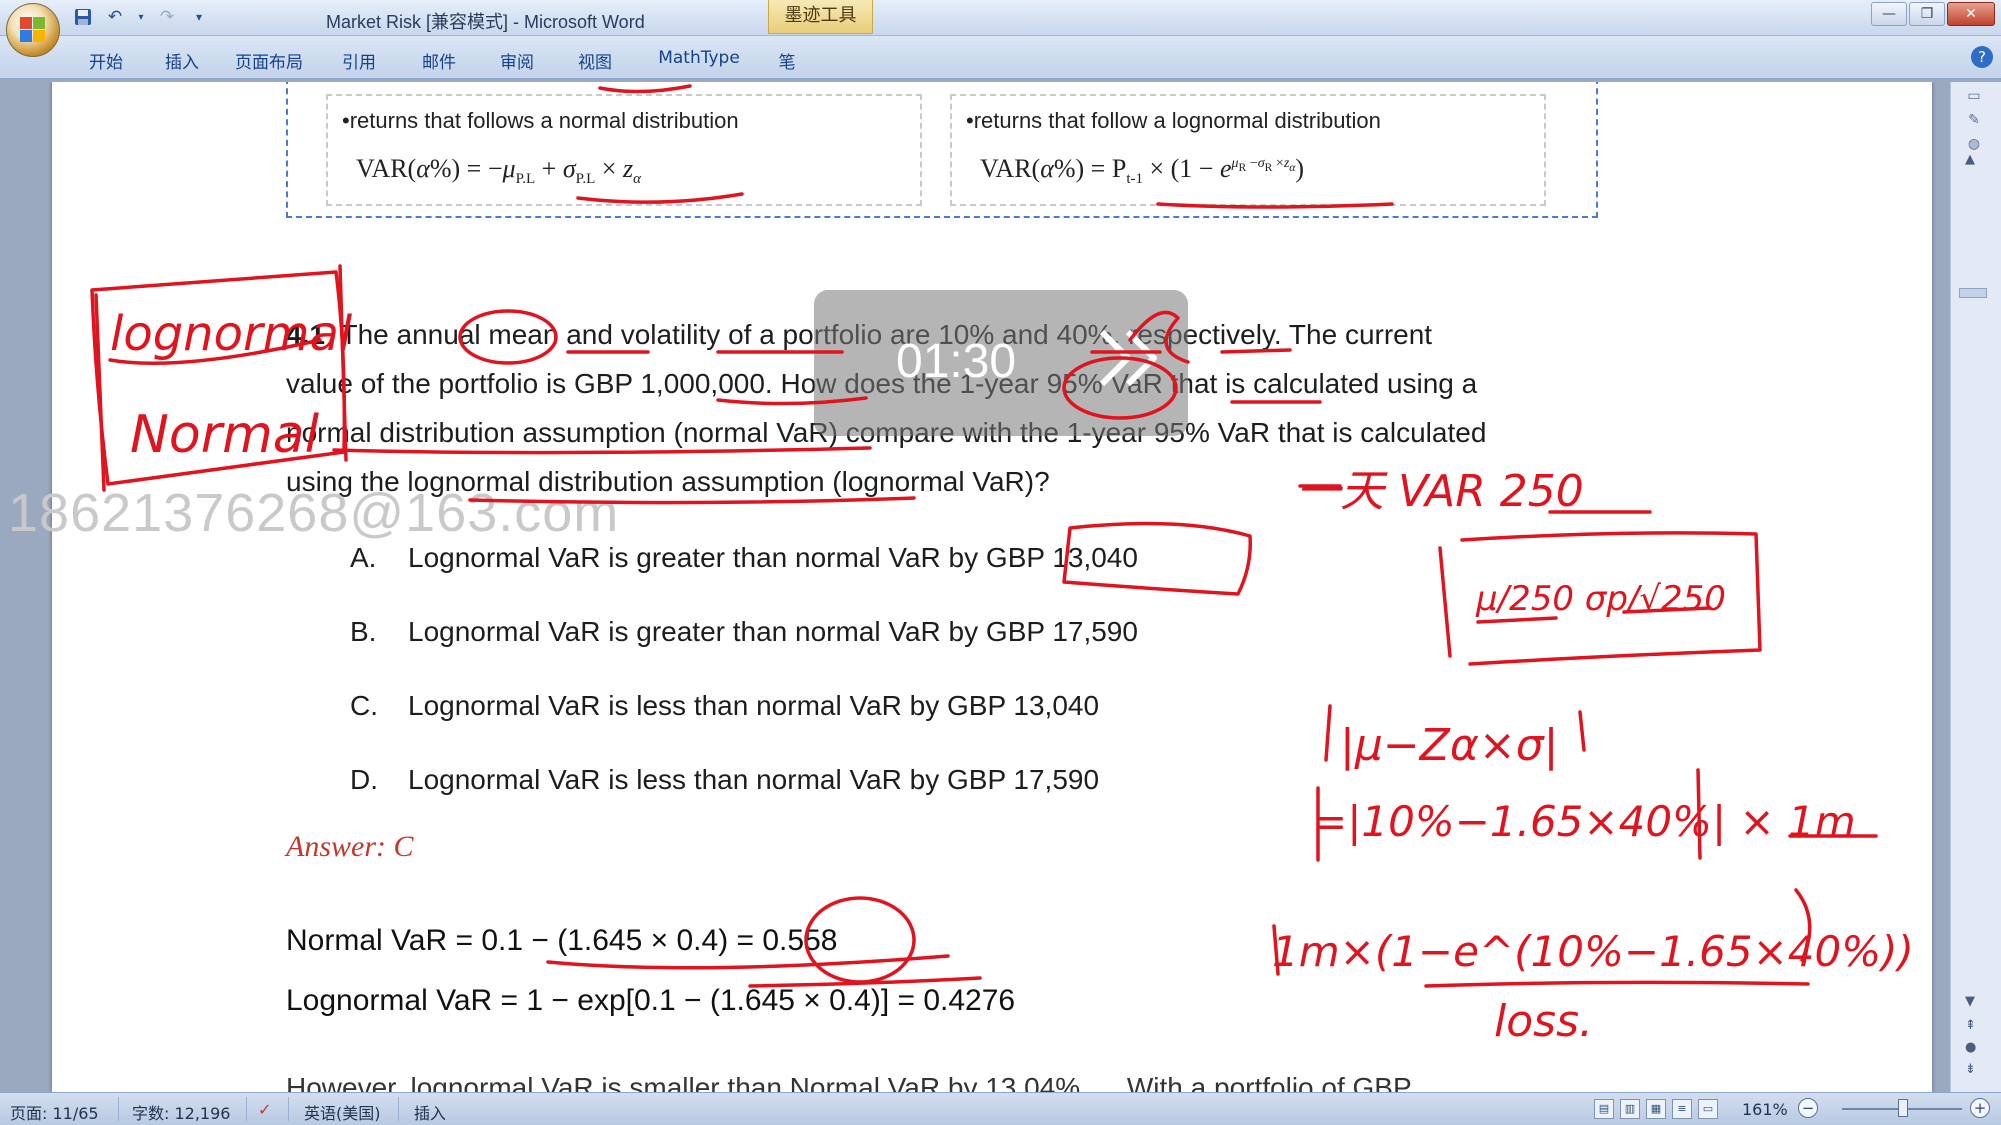 This screenshot has width=2001, height=1125. Describe the element at coordinates (1970, 1001) in the screenshot. I see `scroll-down-icon: ▼` at that location.